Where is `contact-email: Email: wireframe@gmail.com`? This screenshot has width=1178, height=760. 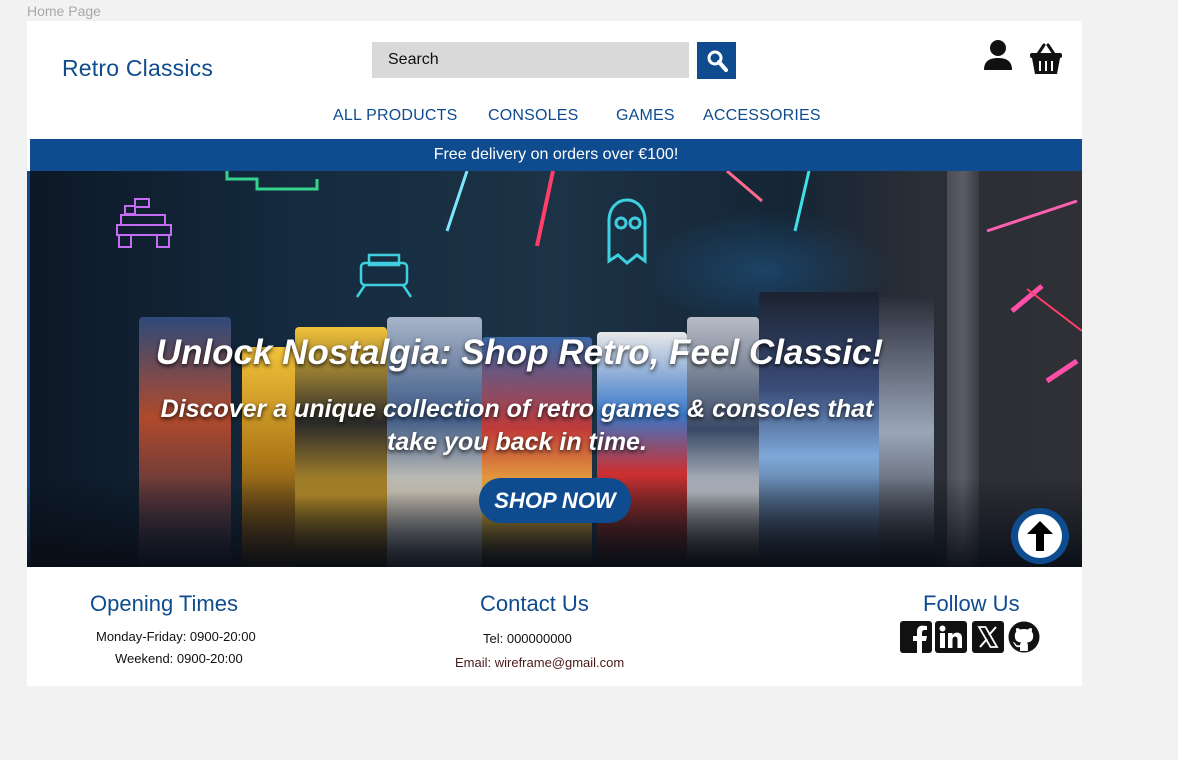 contact-email: Email: wireframe@gmail.com is located at coordinates (539, 662).